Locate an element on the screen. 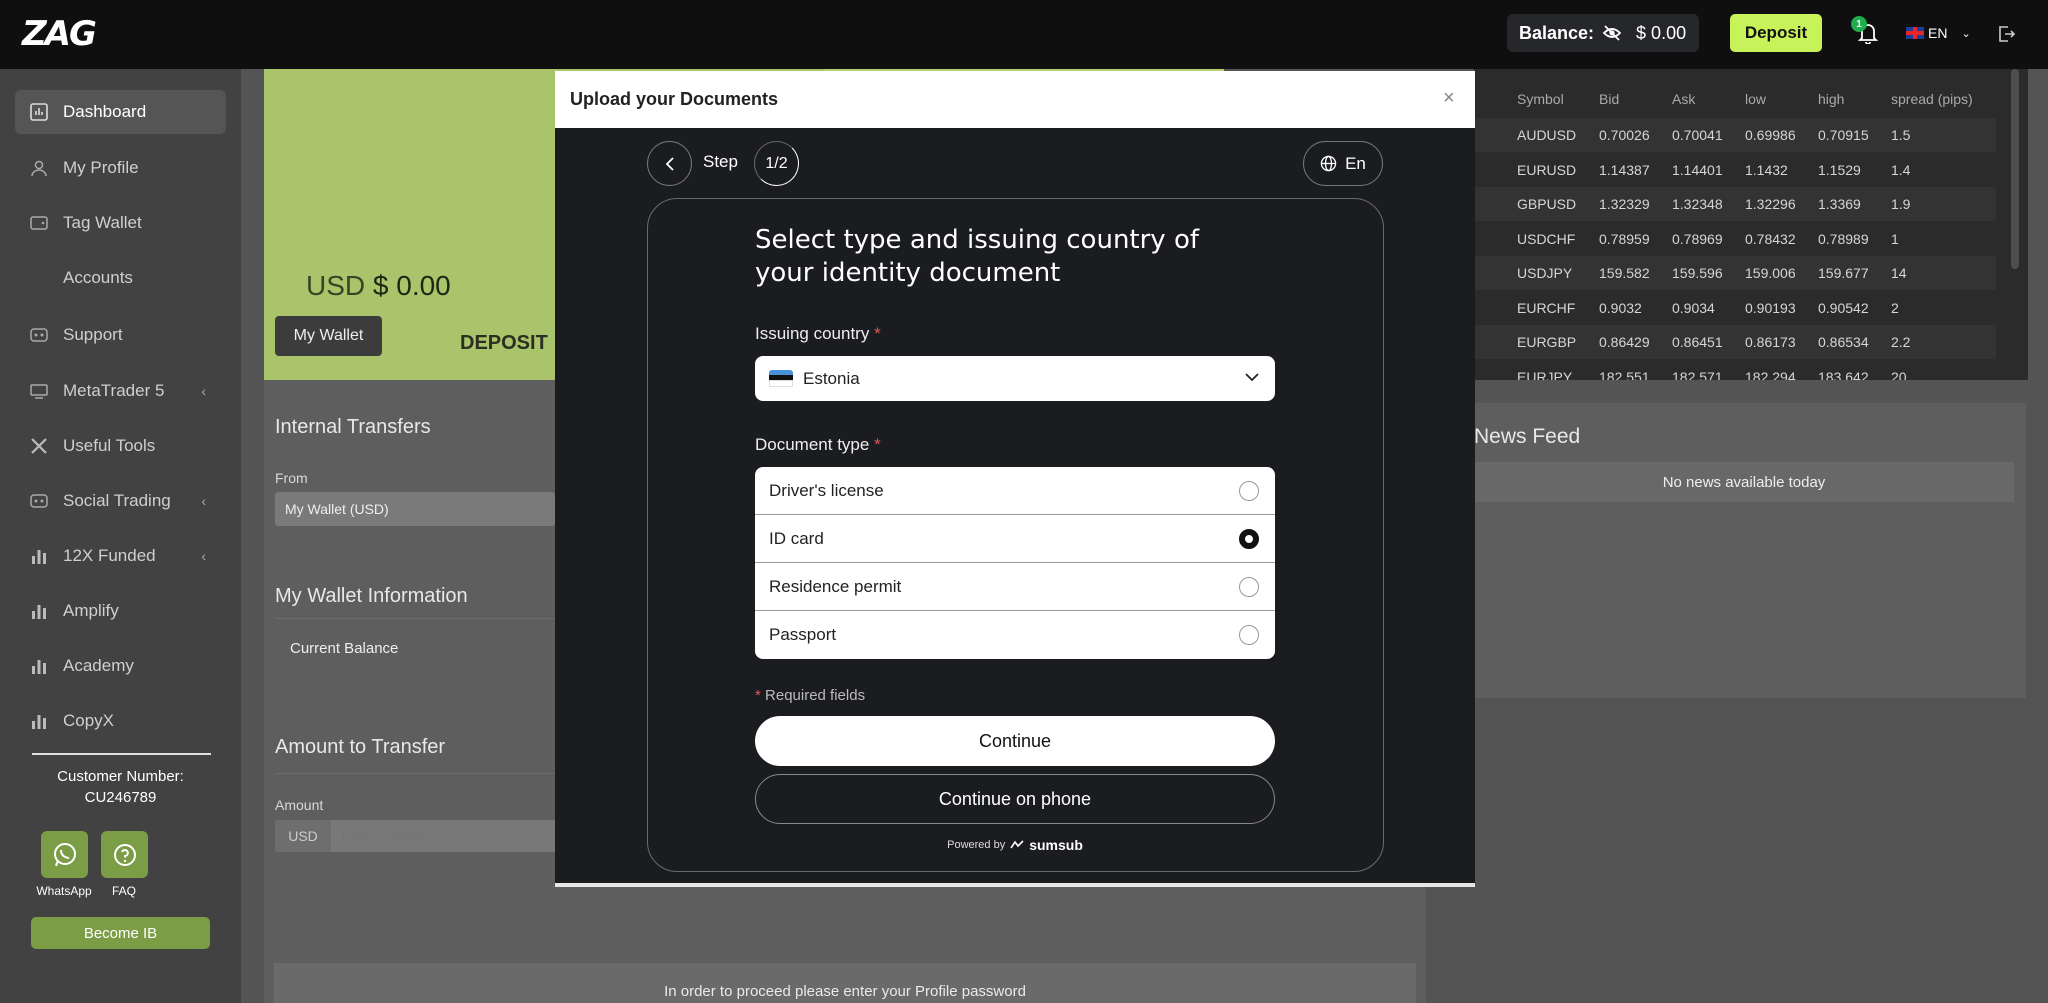 The image size is (2048, 1003). powered-by: Powered by sumsub is located at coordinates (1015, 845).